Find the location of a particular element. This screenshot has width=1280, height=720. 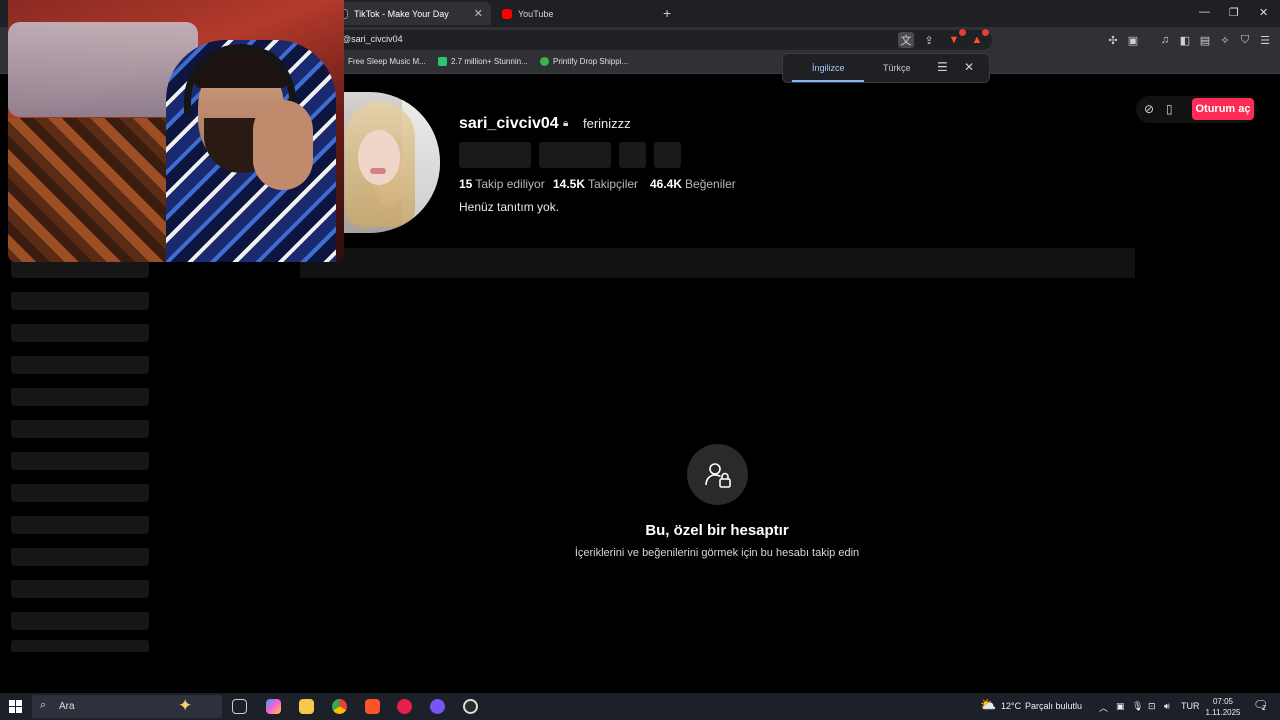

volume-icon: 🔊︎ is located at coordinates (1167, 706).